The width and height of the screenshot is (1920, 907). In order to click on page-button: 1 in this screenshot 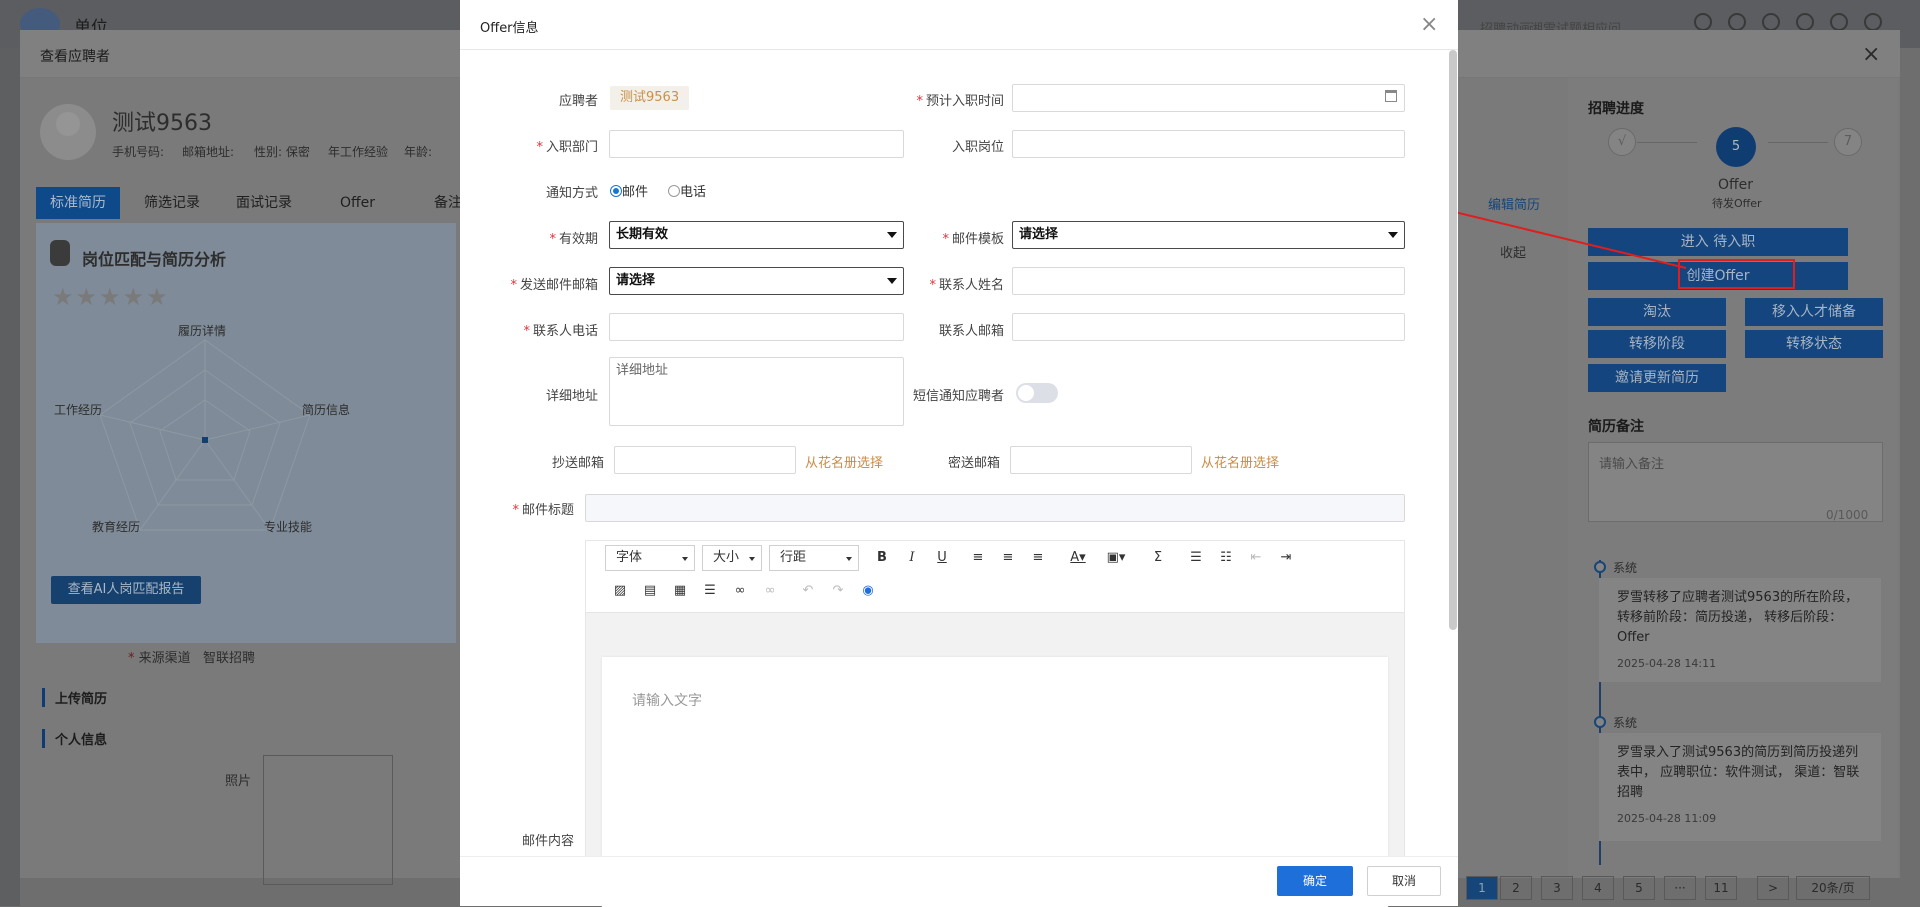, I will do `click(1482, 888)`.